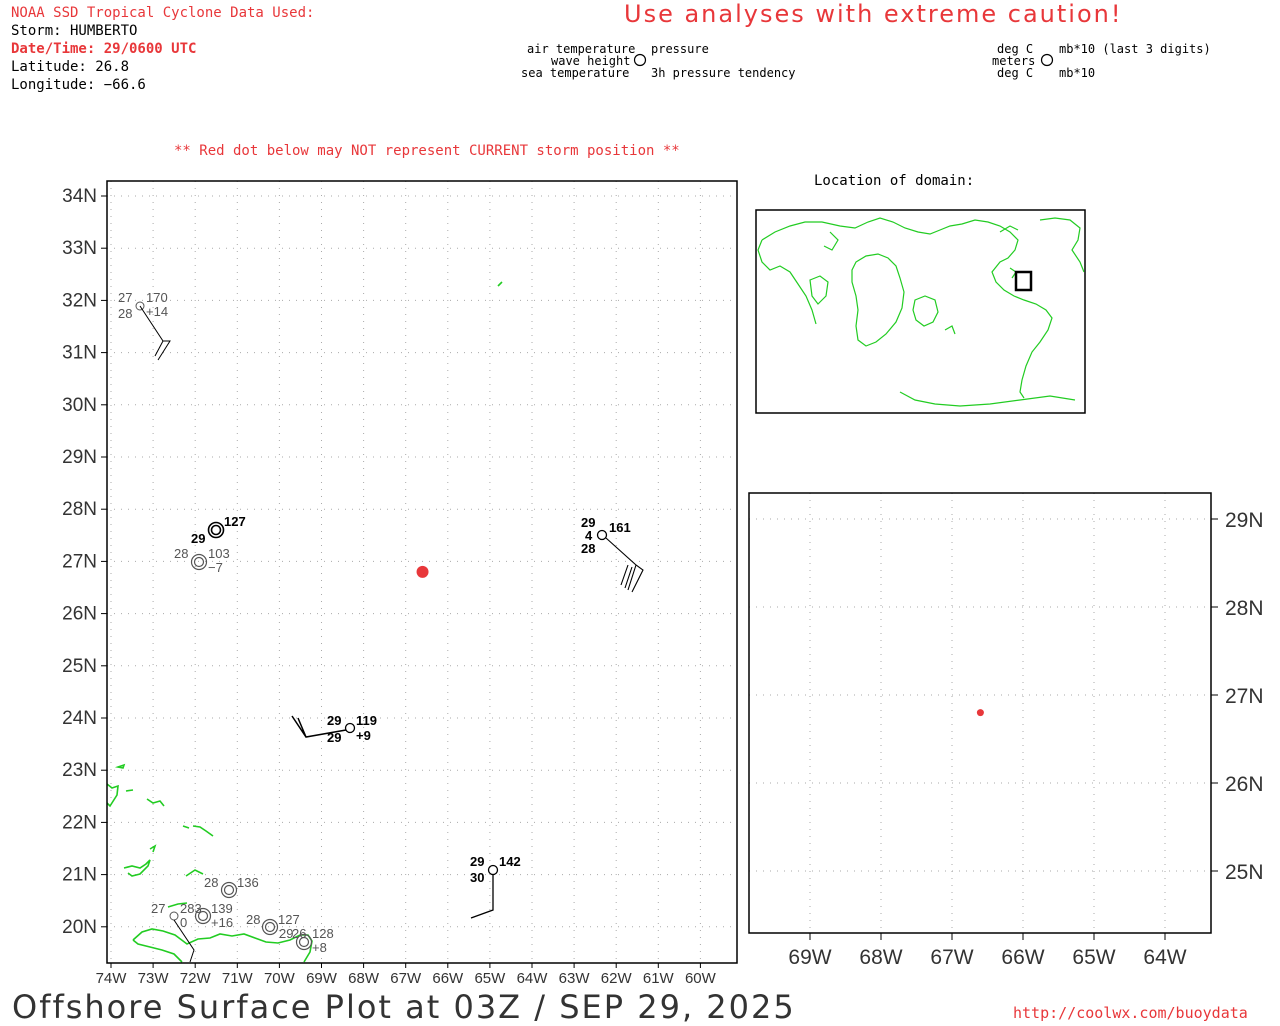 The image size is (1280, 1026). I want to click on legend-station-circle-units, so click(1047, 60).